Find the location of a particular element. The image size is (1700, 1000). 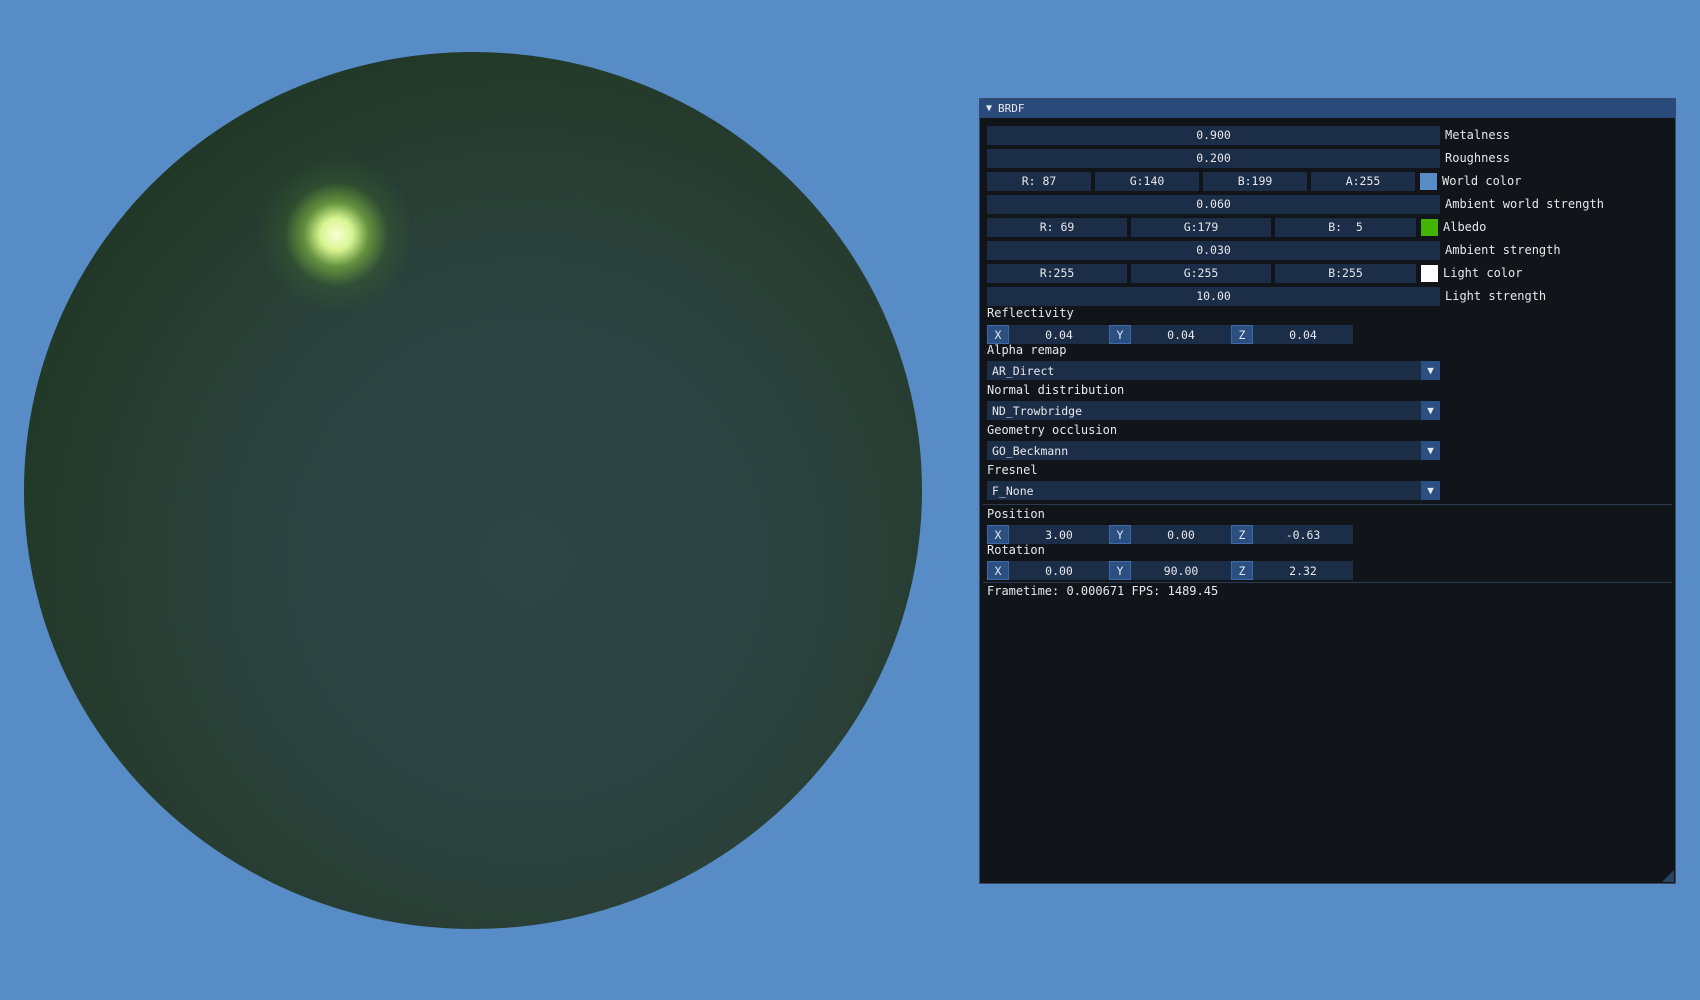

world-color-a: A:255 is located at coordinates (1363, 181).